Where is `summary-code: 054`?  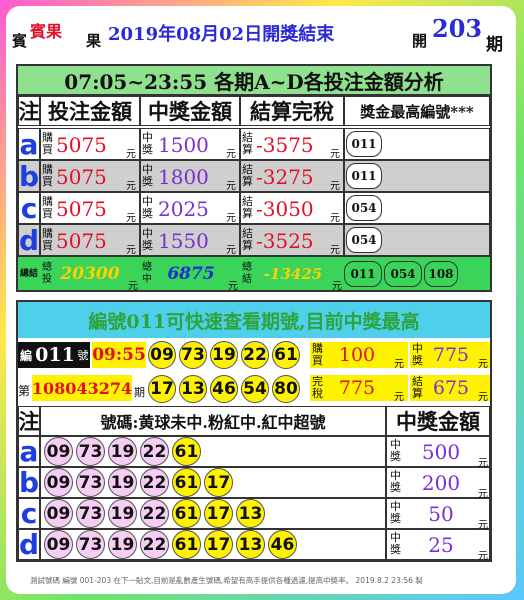 summary-code: 054 is located at coordinates (403, 274).